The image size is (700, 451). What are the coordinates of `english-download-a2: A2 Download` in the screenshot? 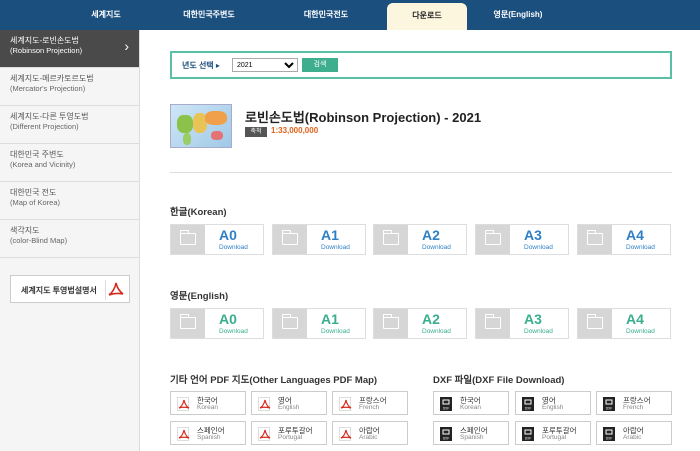 It's located at (420, 323).